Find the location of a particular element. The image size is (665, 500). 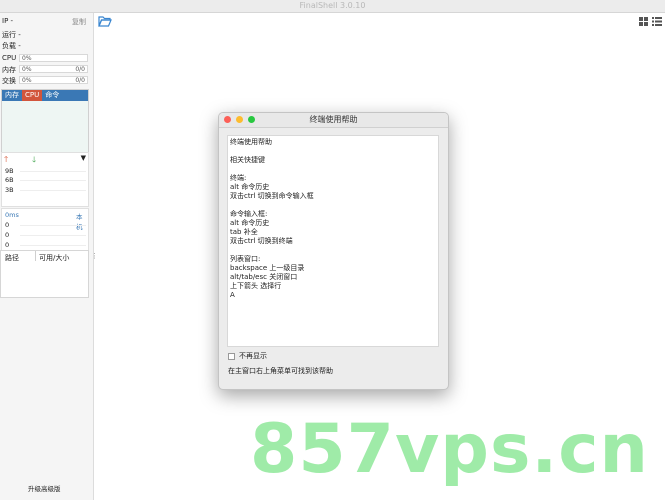

swap-meter-value: 0/0 is located at coordinates (80, 80).